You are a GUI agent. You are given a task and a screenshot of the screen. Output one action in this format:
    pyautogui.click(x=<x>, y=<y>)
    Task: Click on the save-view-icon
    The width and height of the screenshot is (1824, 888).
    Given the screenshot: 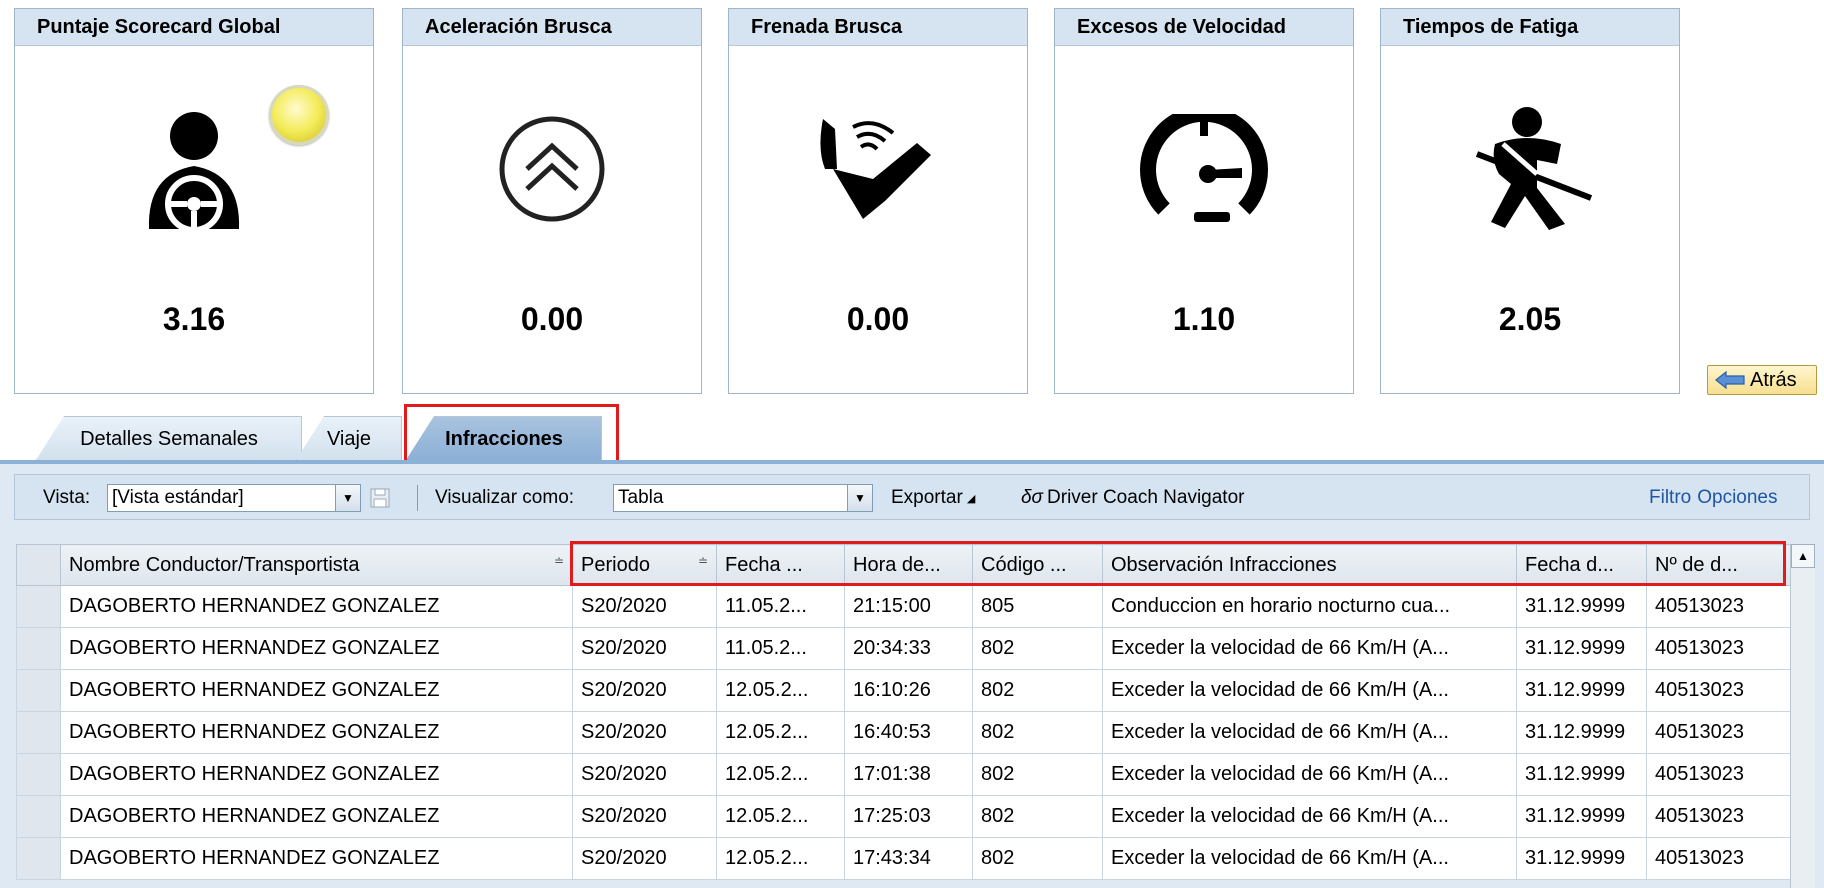 What is the action you would take?
    pyautogui.click(x=380, y=498)
    